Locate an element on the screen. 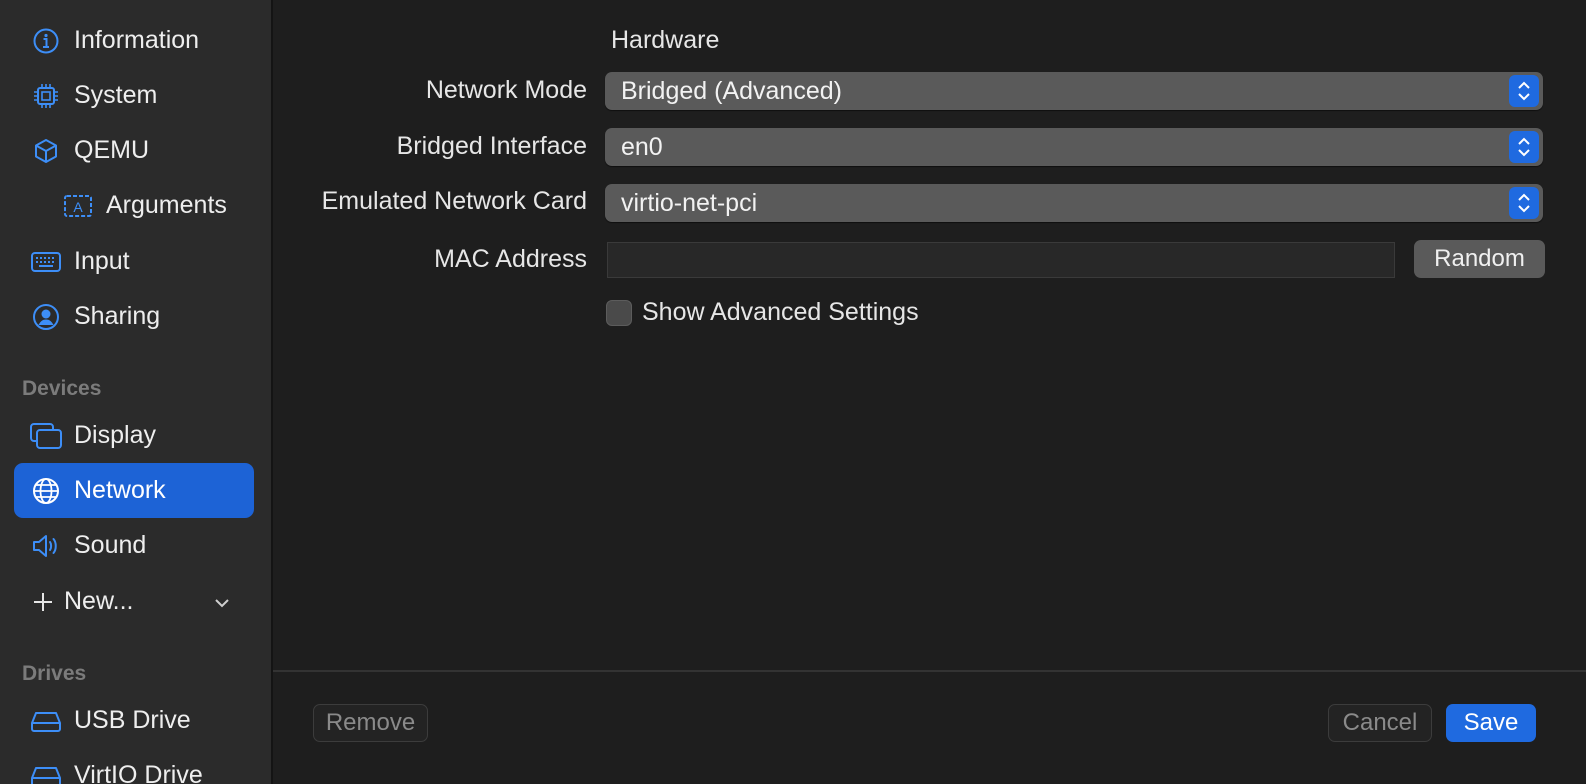 The width and height of the screenshot is (1586, 784). network-card-value: virtio-net-pci is located at coordinates (689, 202).